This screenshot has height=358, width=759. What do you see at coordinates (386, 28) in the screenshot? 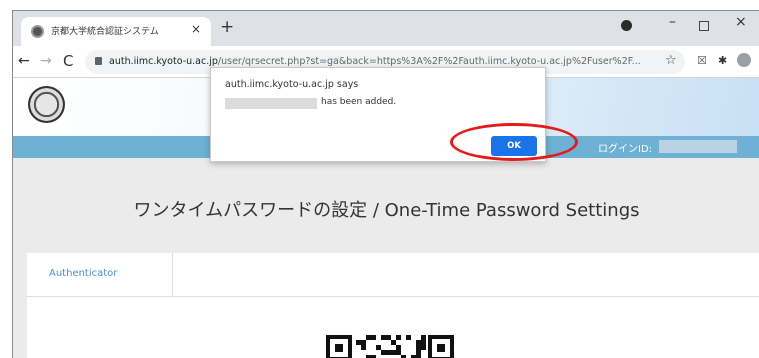
I see `tab-strip: 京都大学統合認証システム × + – ×` at bounding box center [386, 28].